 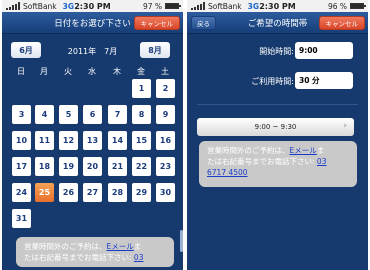 I want to click on weekday-label: 木, so click(x=117, y=71).